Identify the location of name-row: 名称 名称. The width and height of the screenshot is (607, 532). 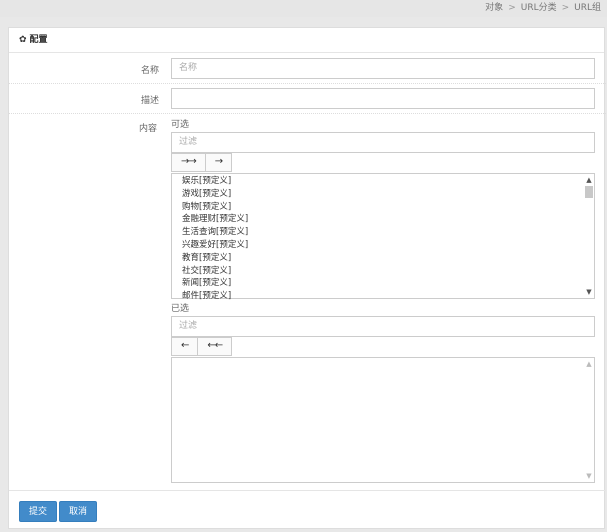
(307, 69).